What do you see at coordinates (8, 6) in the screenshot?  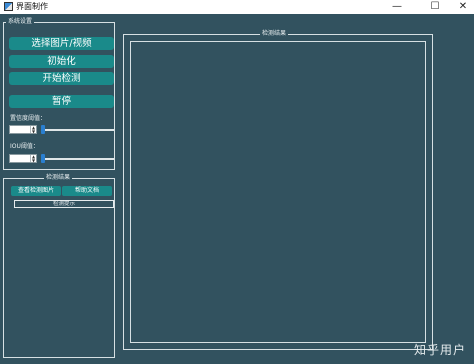 I see `app-icon` at bounding box center [8, 6].